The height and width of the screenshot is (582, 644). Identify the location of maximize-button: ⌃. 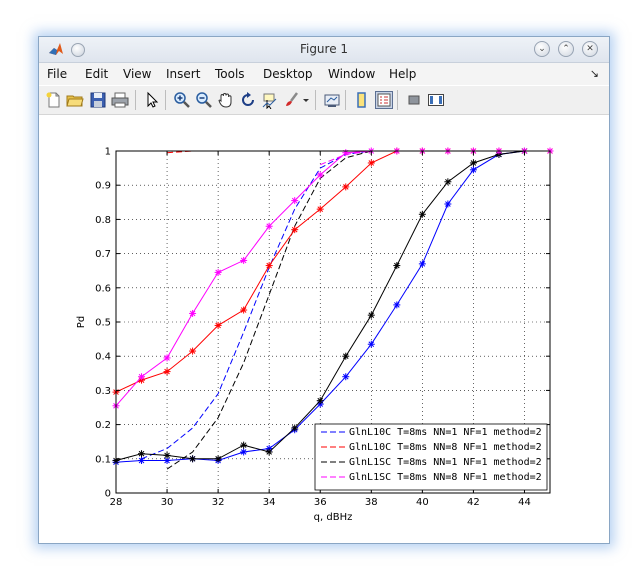
(566, 49).